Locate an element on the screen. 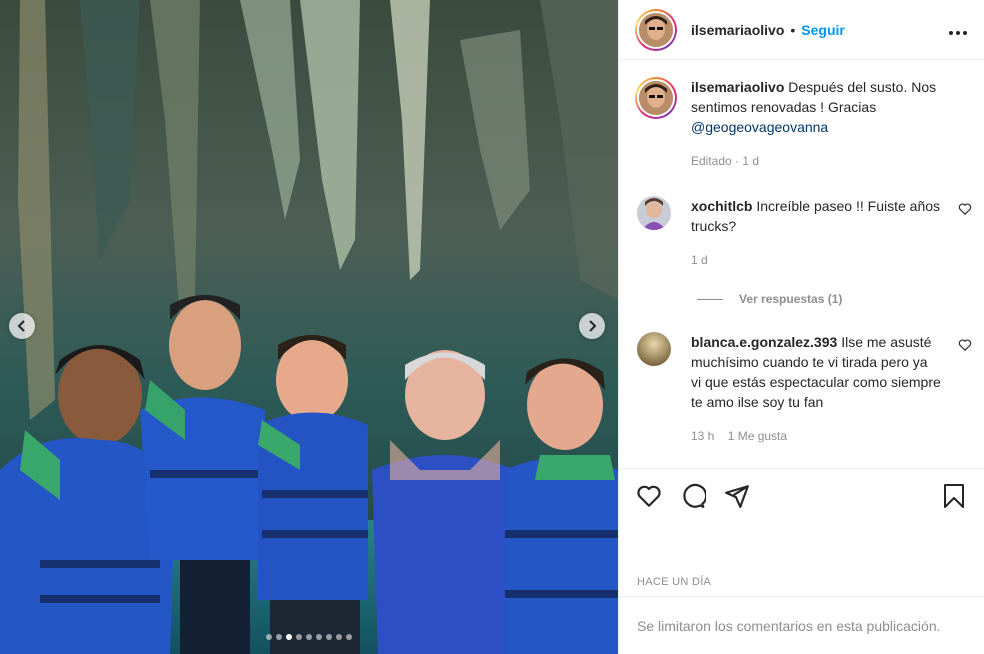 Image resolution: width=984 pixels, height=654 pixels. follow-button: Seguir is located at coordinates (823, 30).